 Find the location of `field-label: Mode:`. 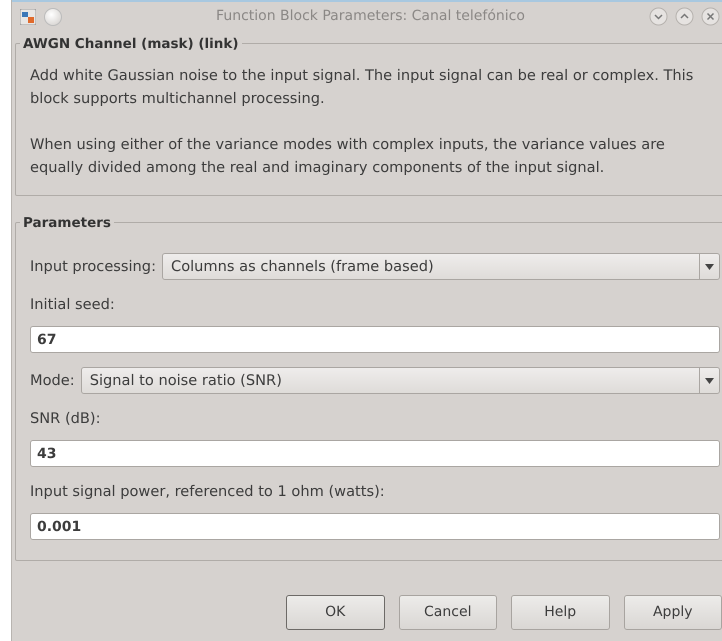

field-label: Mode: is located at coordinates (52, 380).